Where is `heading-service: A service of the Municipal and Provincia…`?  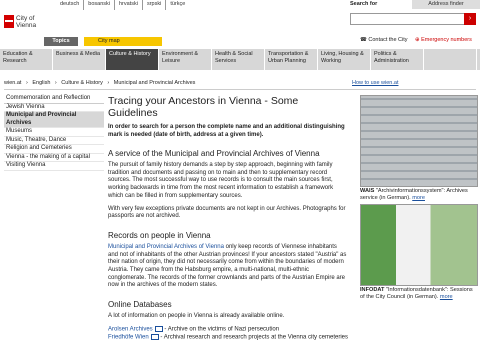
heading-service: A service of the Municipal and Provincia… is located at coordinates (214, 153).